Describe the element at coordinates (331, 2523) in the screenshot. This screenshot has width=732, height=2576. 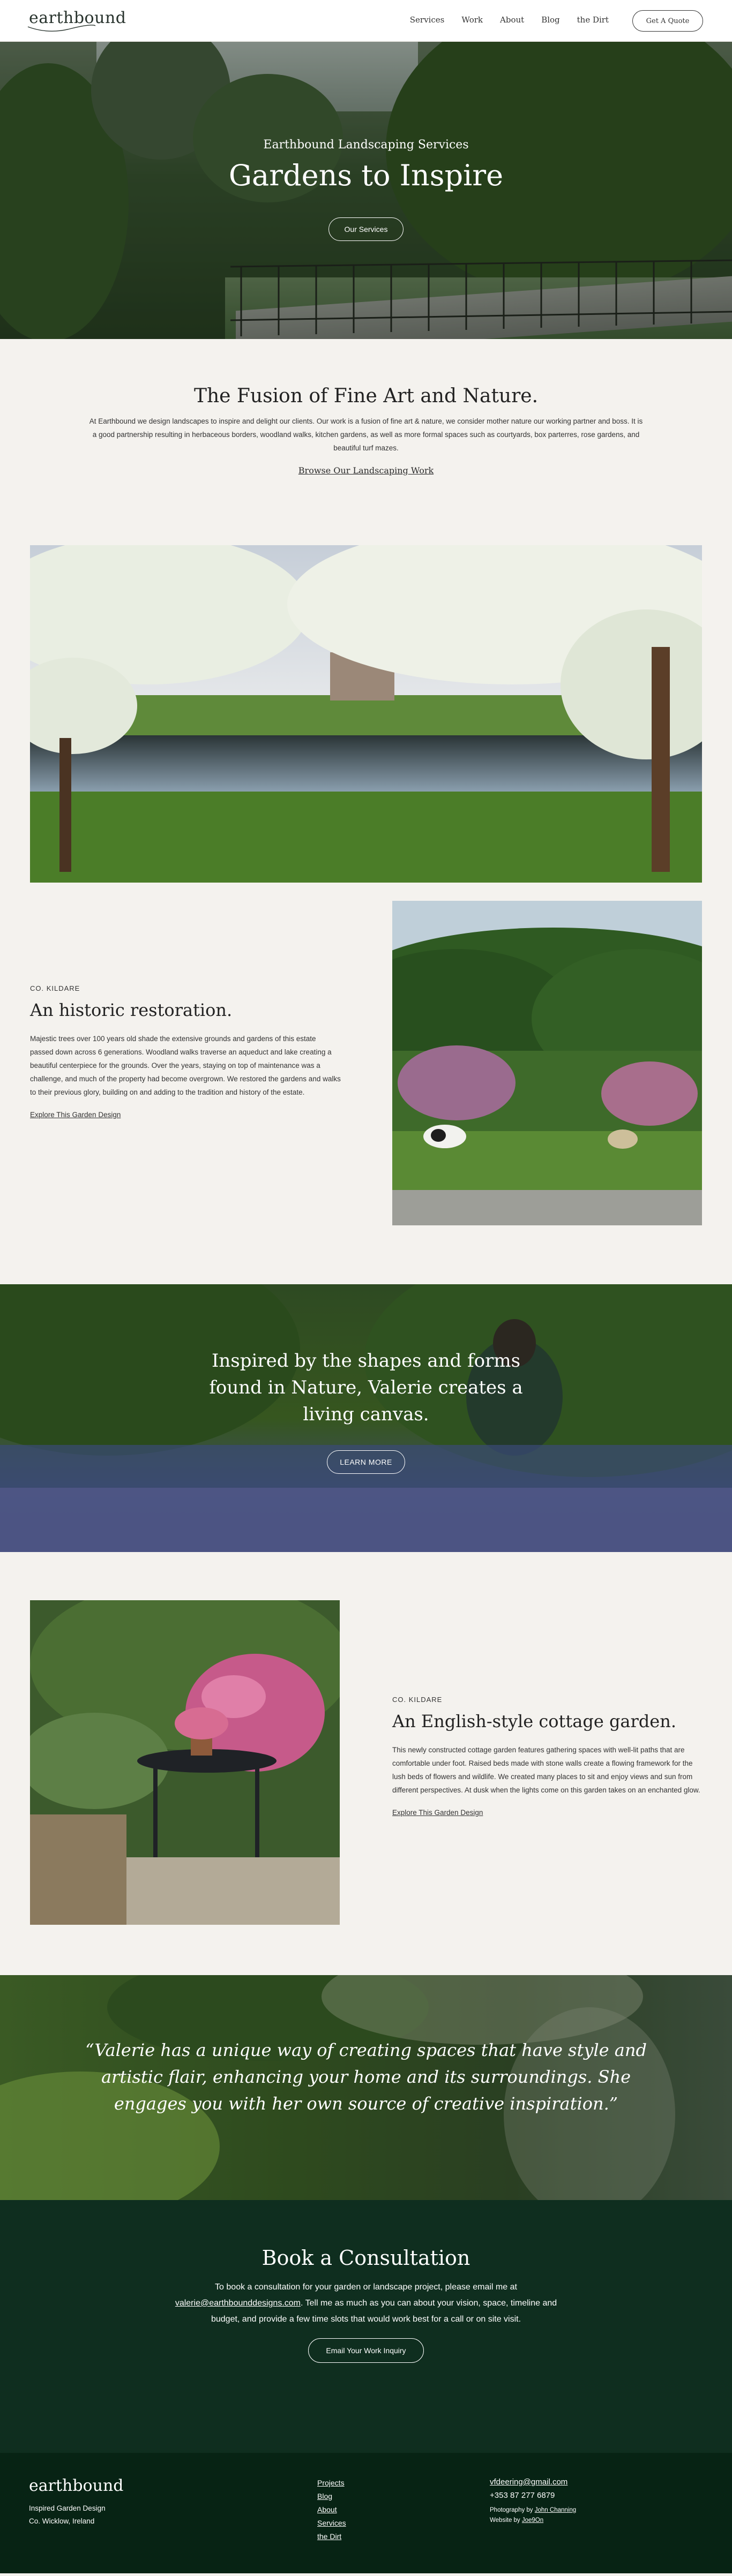
I see `footer-link-services: Services` at that location.